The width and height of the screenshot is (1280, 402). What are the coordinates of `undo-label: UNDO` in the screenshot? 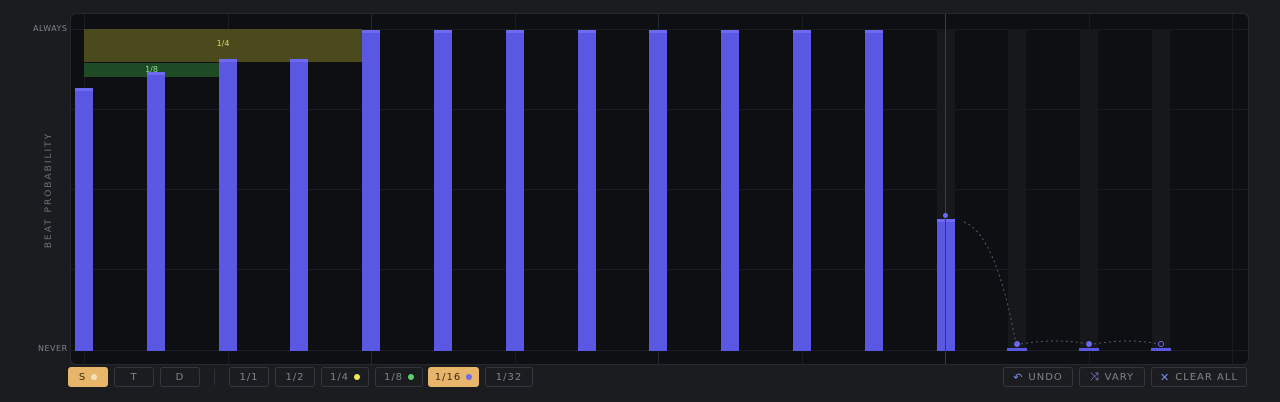 It's located at (1045, 377).